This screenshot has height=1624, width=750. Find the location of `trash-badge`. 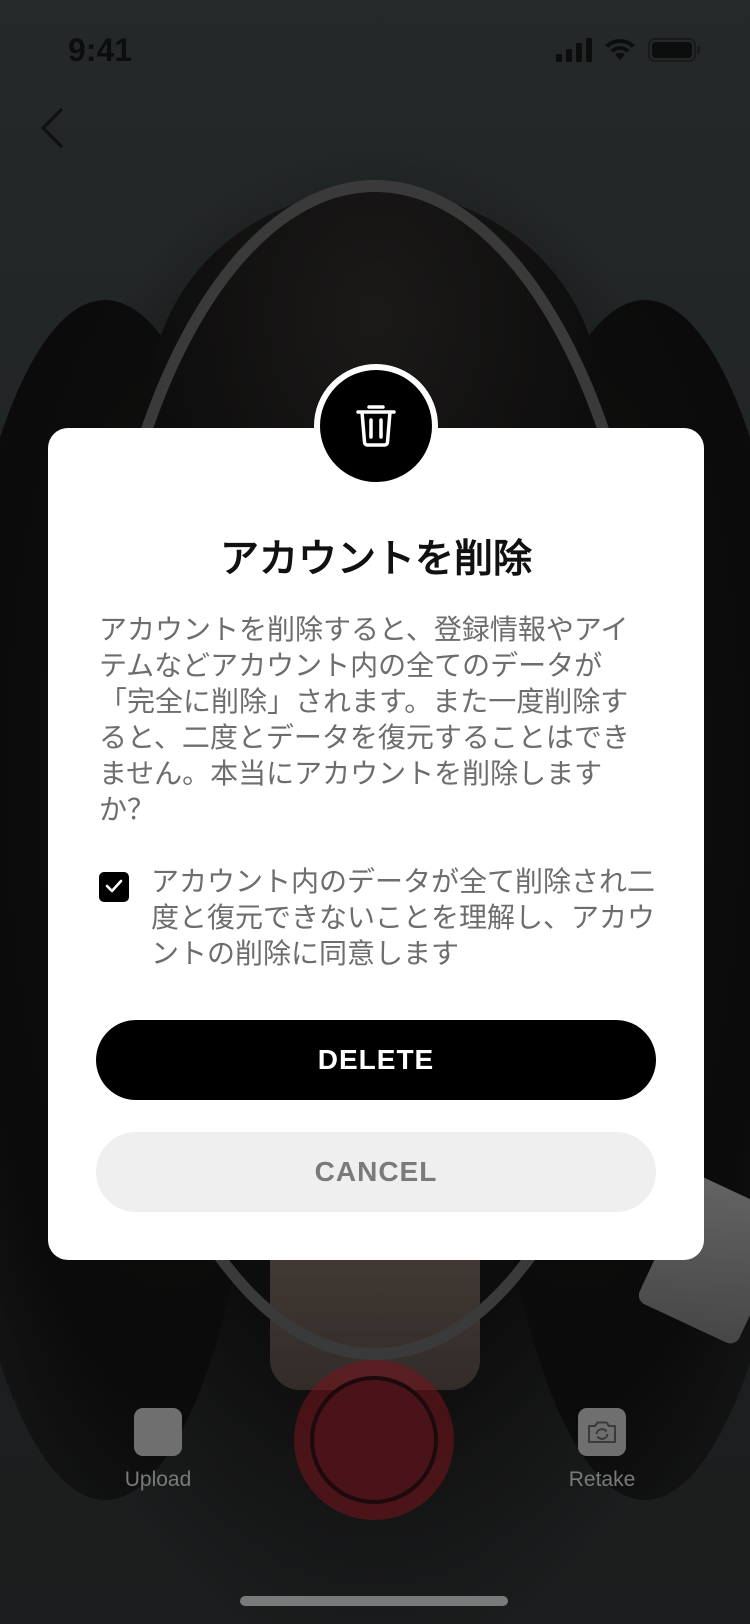

trash-badge is located at coordinates (376, 426).